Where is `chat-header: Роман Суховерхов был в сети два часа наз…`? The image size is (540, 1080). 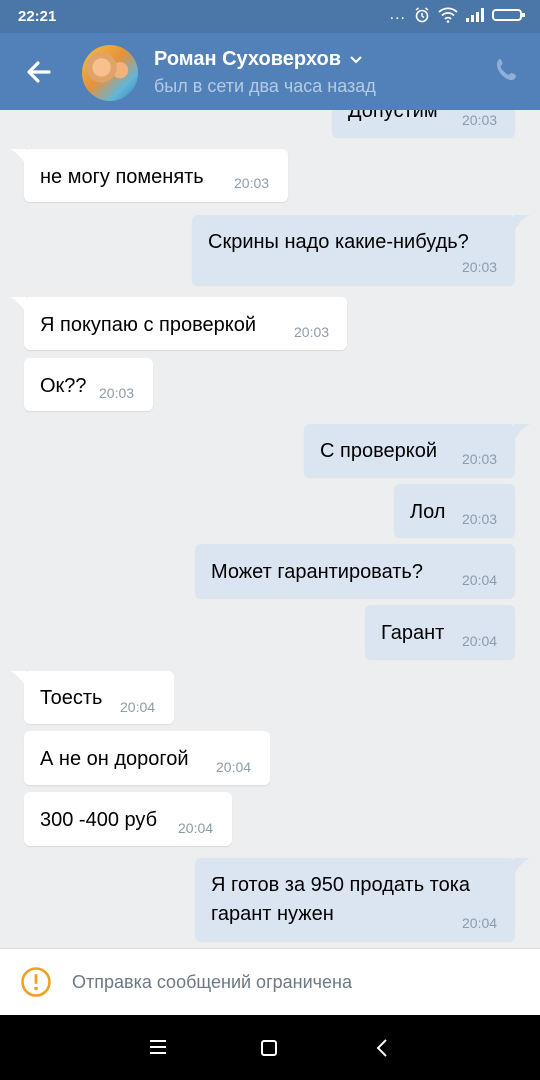
chat-header: Роман Суховерхов был в сети два часа наз… is located at coordinates (270, 71).